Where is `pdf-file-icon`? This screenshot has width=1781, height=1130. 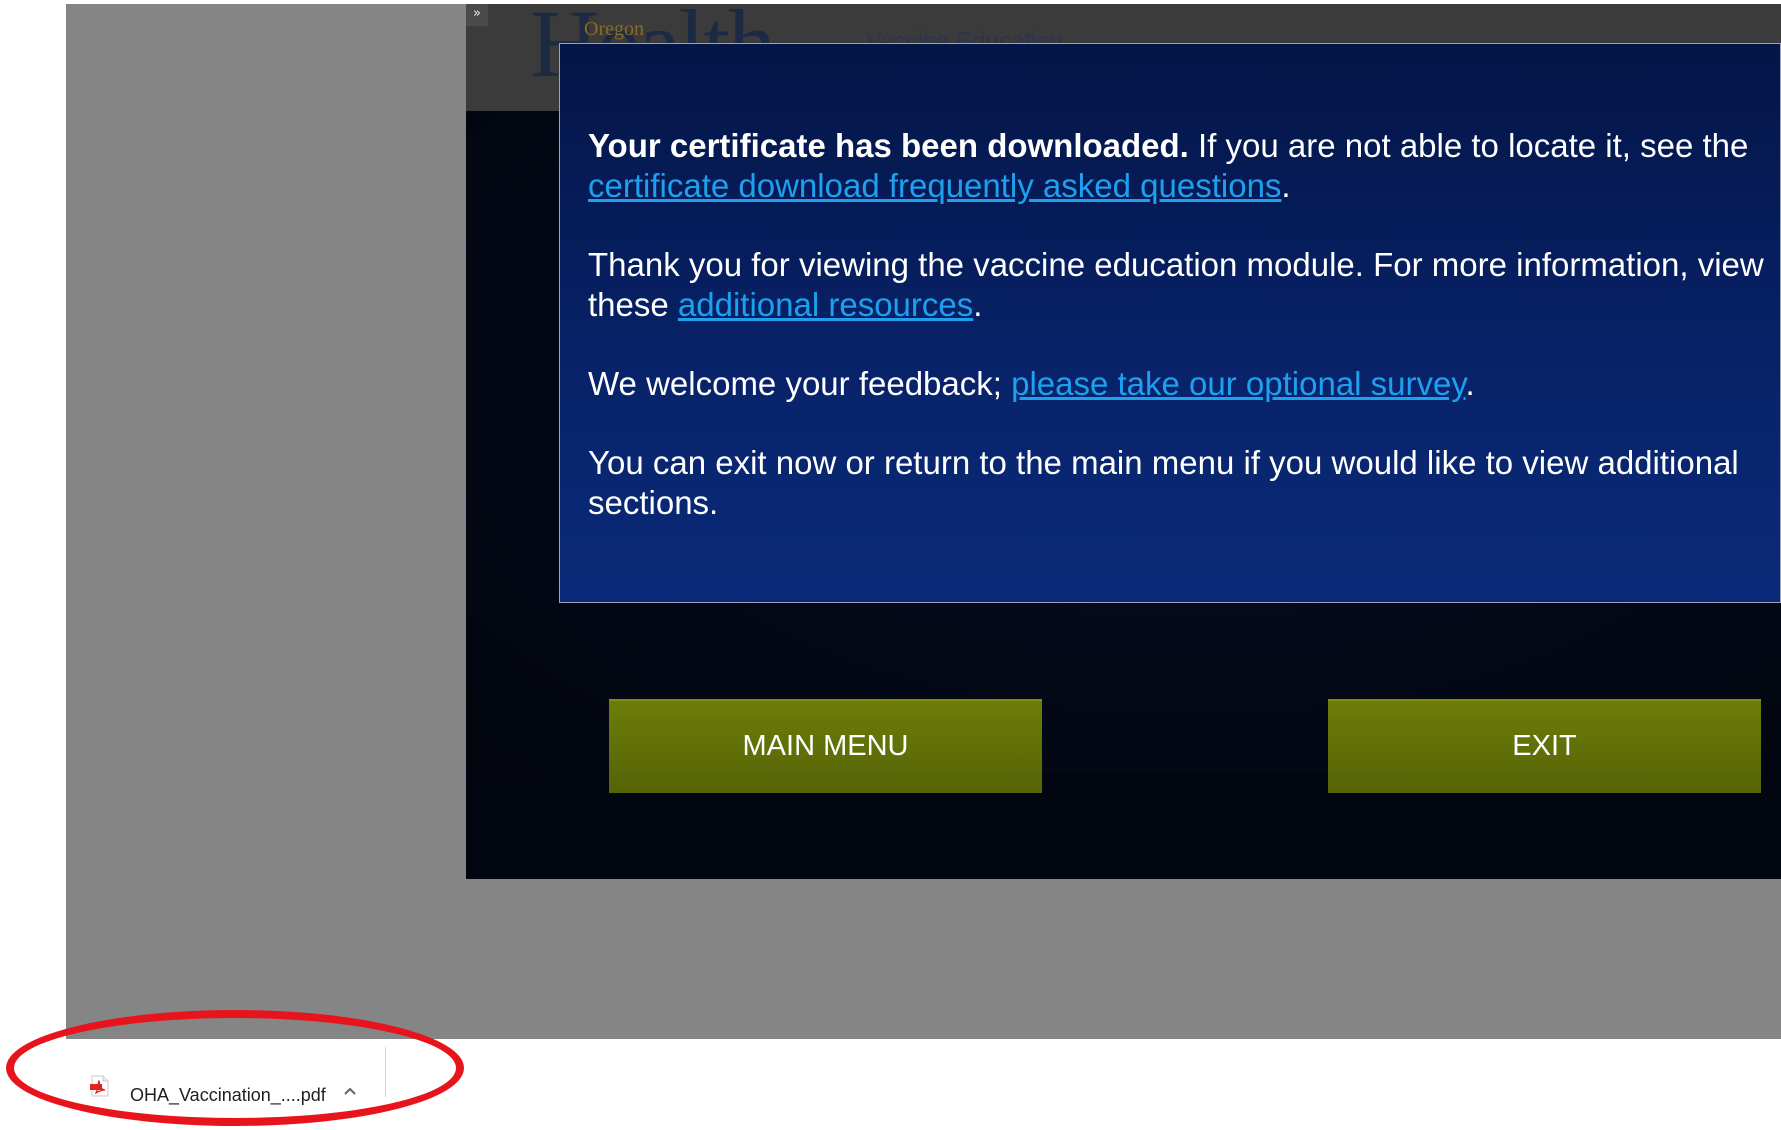 pdf-file-icon is located at coordinates (99, 1086).